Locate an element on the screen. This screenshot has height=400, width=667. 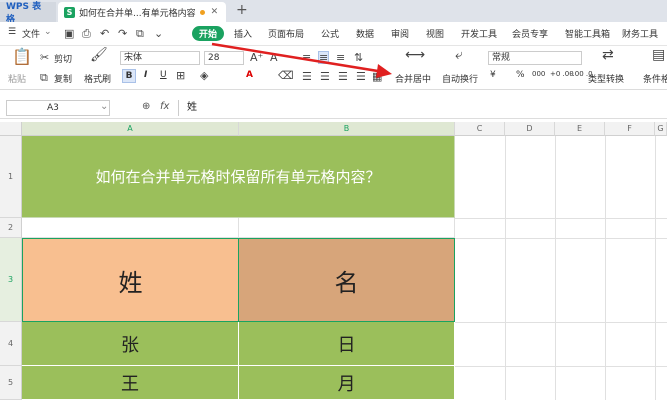
annotation-arrow is located at coordinates (301, 60).